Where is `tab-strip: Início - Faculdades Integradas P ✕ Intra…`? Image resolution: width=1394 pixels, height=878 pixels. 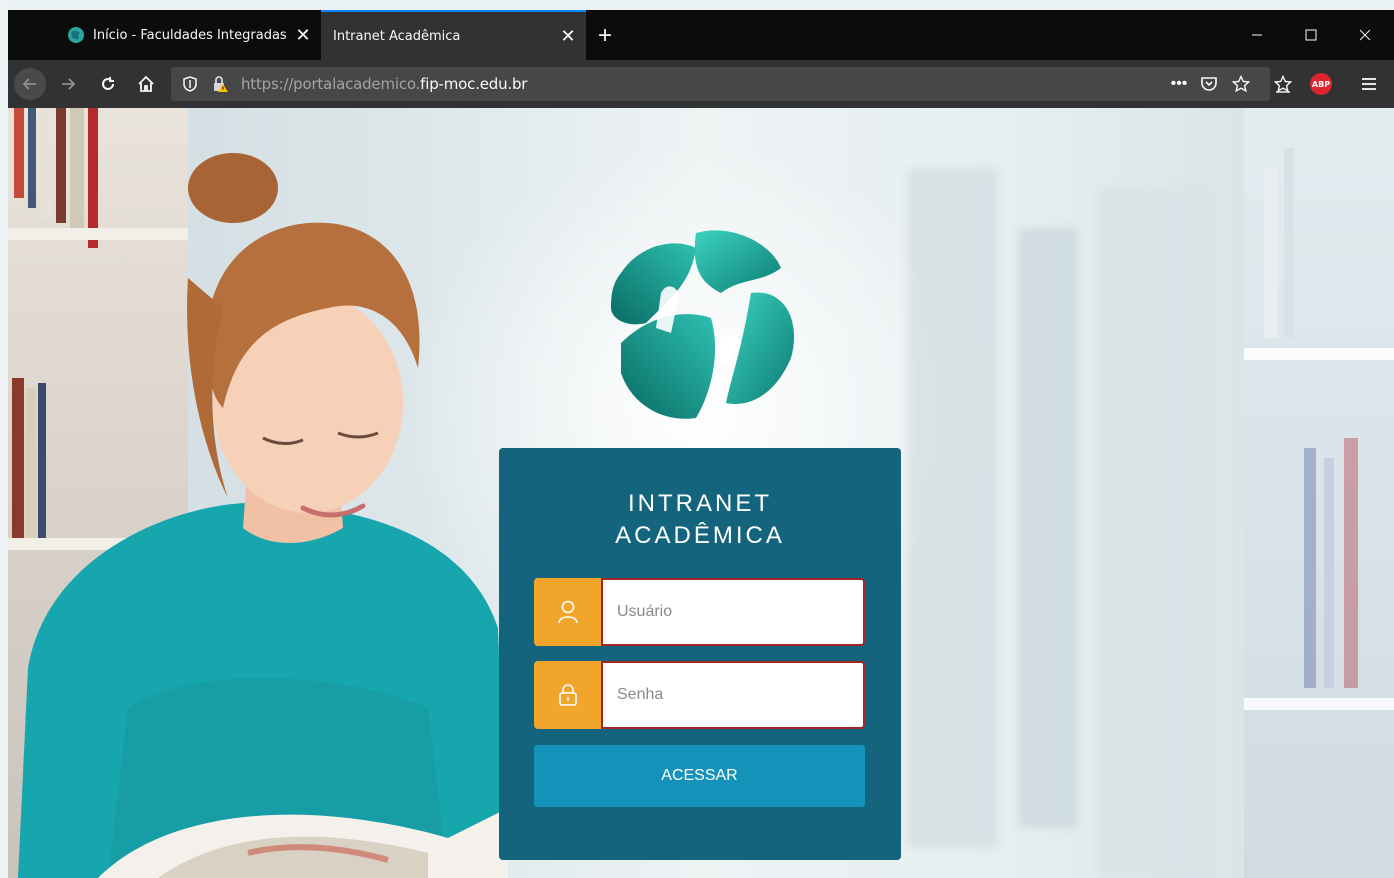
tab-strip: Início - Faculdades Integradas P ✕ Intra… is located at coordinates (701, 35).